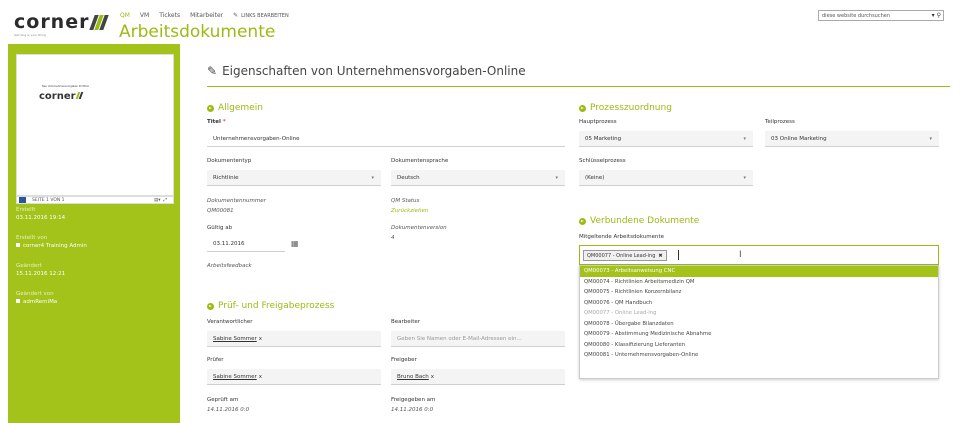 The height and width of the screenshot is (423, 960). What do you see at coordinates (246, 244) in the screenshot?
I see `gueltig-date-input: 03.11.2016` at bounding box center [246, 244].